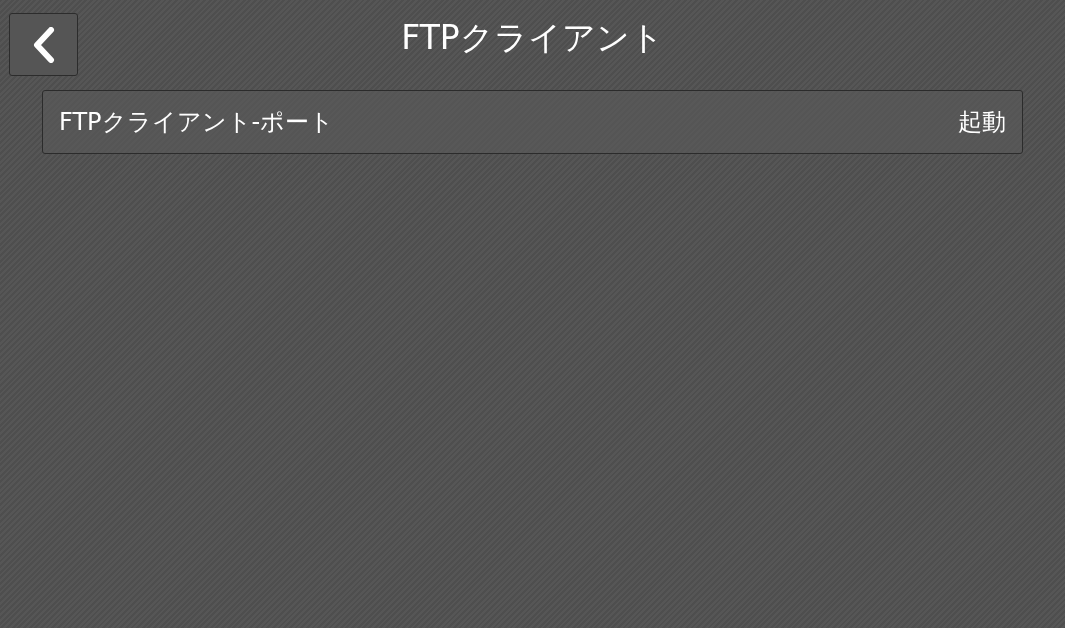 The width and height of the screenshot is (1065, 628). Describe the element at coordinates (532, 122) in the screenshot. I see `setting-row: FTPクライアント-ポート 起動` at that location.